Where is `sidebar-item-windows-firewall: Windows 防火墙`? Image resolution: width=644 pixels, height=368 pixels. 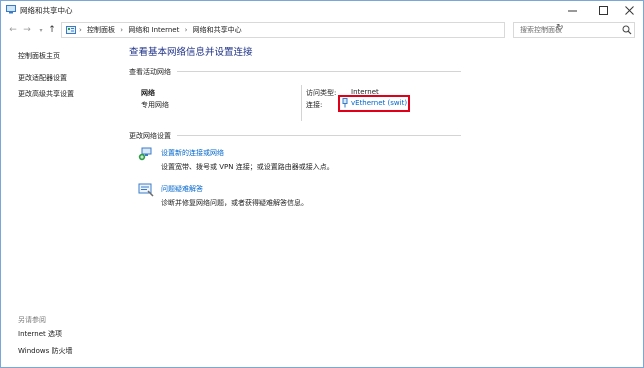
sidebar-item-windows-firewall: Windows 防火墙 is located at coordinates (45, 351).